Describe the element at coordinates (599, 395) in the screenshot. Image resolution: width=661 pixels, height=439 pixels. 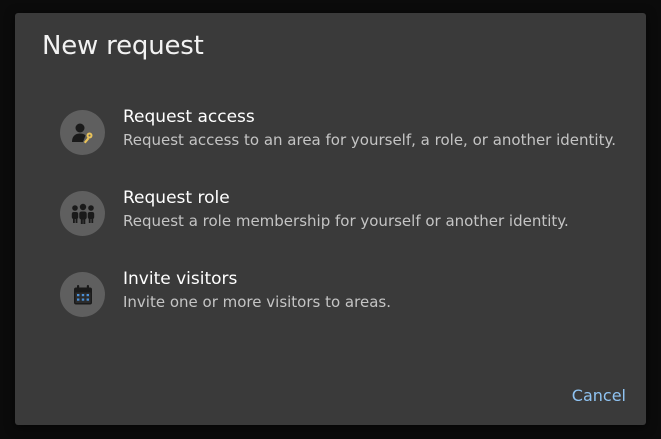
I see `cancel-button: Cancel` at that location.